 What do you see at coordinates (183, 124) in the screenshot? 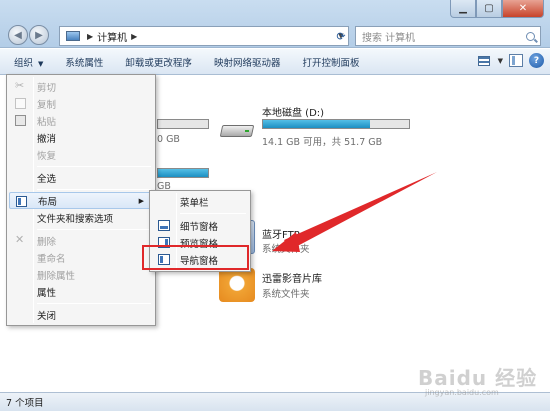
I see `drive-c-usage-bar` at bounding box center [183, 124].